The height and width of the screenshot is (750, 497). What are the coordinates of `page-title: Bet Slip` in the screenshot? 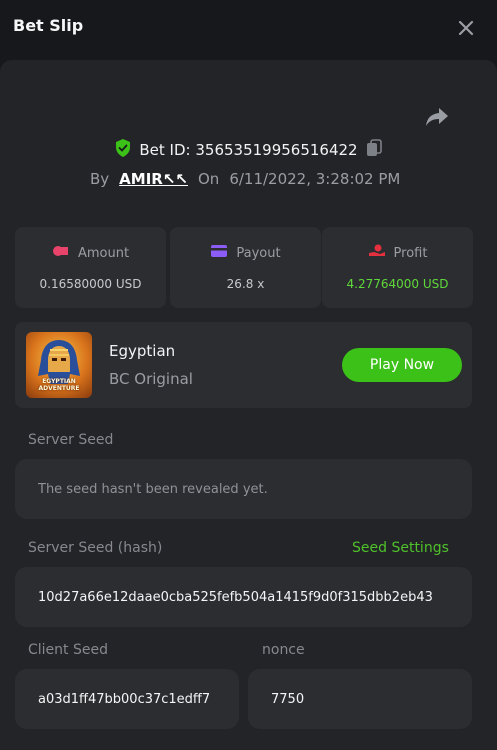 It's located at (48, 25).